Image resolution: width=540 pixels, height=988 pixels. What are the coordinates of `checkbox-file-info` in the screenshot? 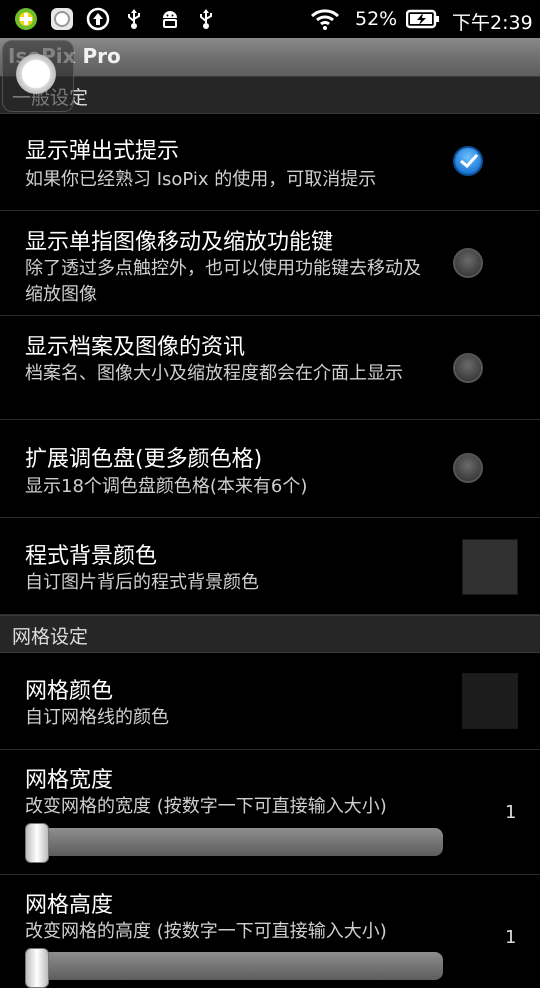 It's located at (468, 368).